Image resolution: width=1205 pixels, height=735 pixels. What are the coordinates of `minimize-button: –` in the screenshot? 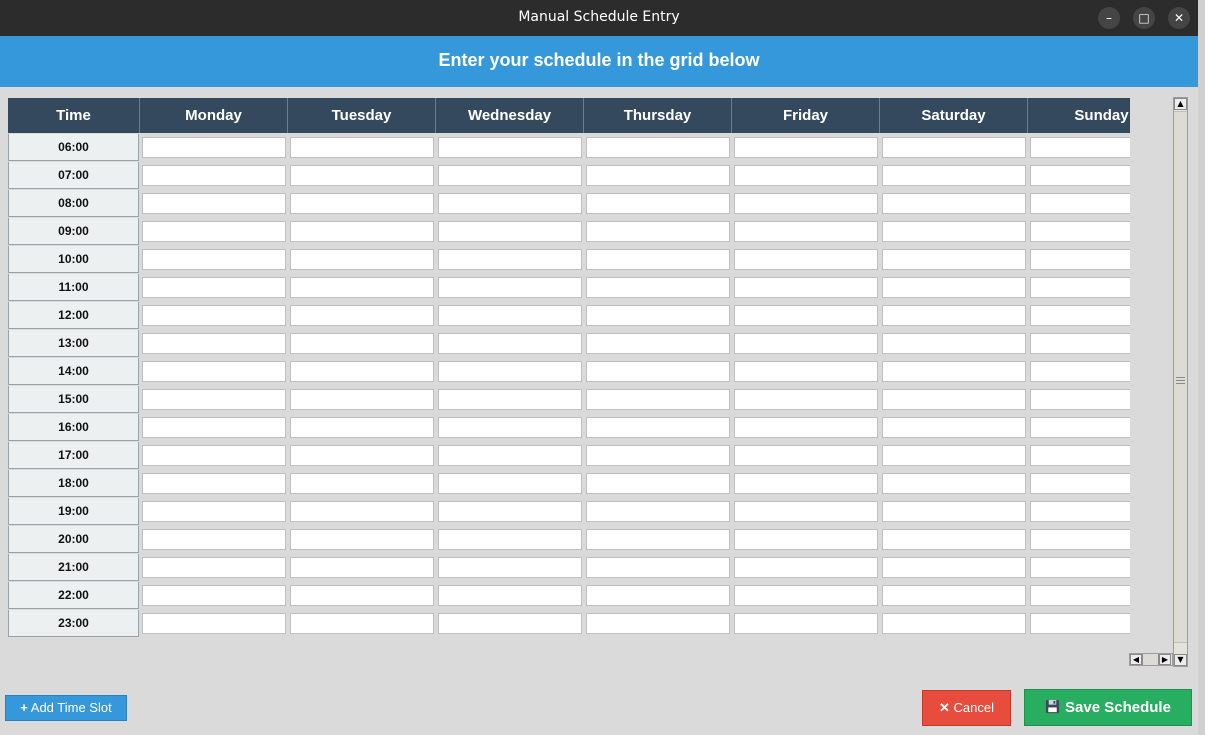 It's located at (1109, 18).